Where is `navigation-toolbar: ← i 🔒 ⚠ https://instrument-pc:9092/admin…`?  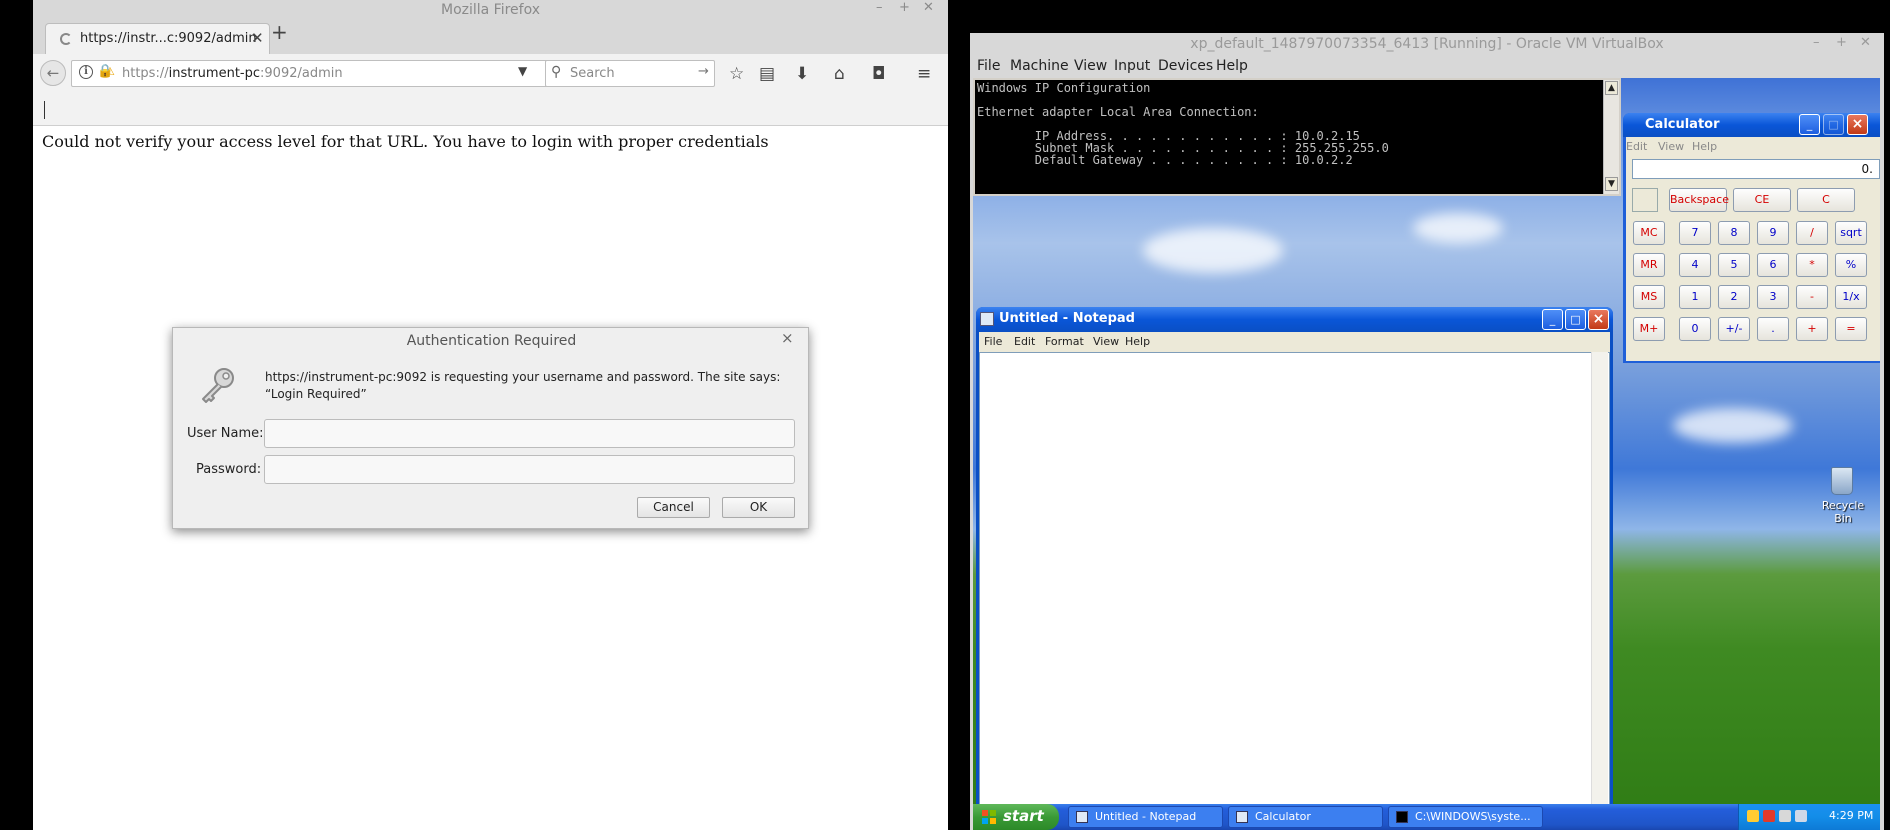
navigation-toolbar: ← i 🔒 ⚠ https://instrument-pc:9092/admin… is located at coordinates (490, 73).